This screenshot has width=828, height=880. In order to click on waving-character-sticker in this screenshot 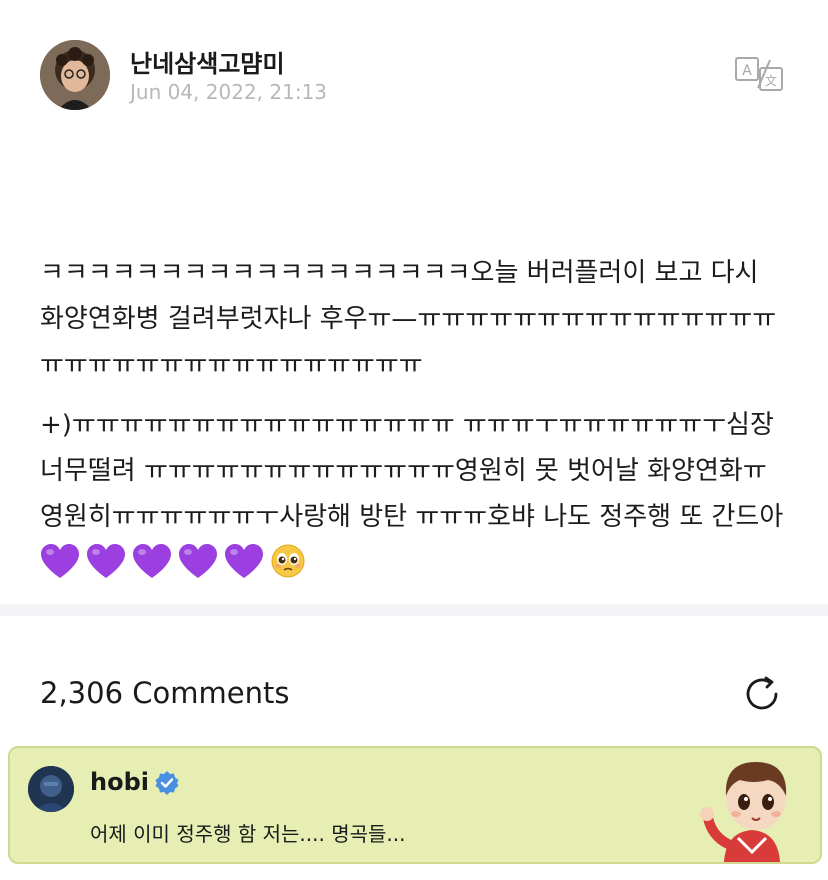, I will do `click(752, 808)`.